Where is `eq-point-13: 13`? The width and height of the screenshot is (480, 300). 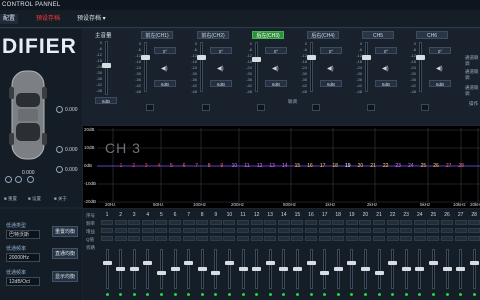 eq-point-13: 13 is located at coordinates (272, 166).